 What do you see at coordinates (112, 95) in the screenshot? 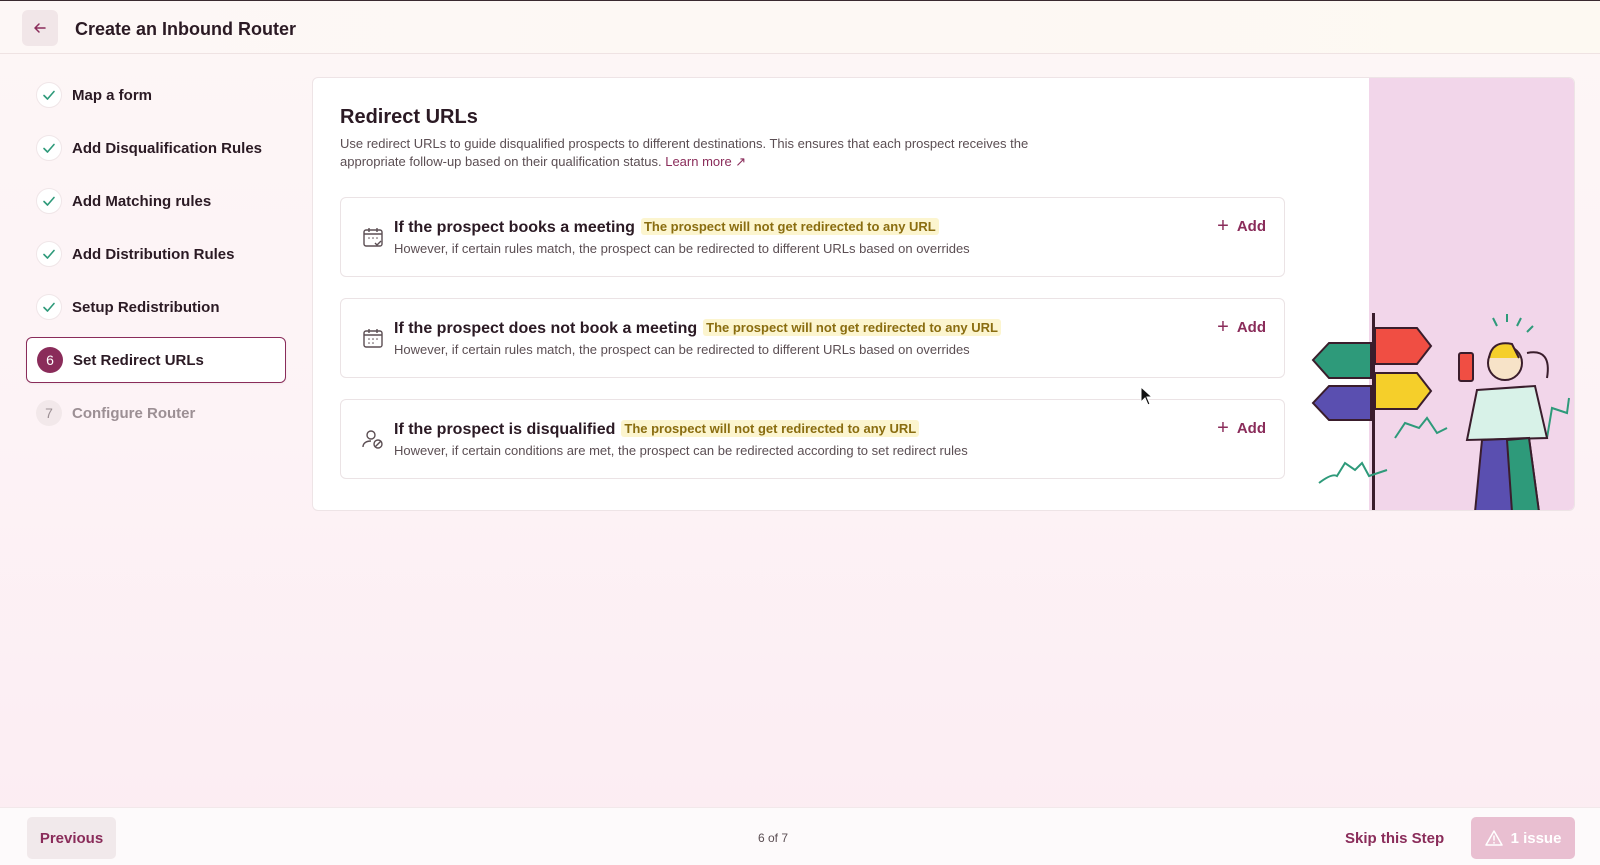
I see `step-label: Map a form` at bounding box center [112, 95].